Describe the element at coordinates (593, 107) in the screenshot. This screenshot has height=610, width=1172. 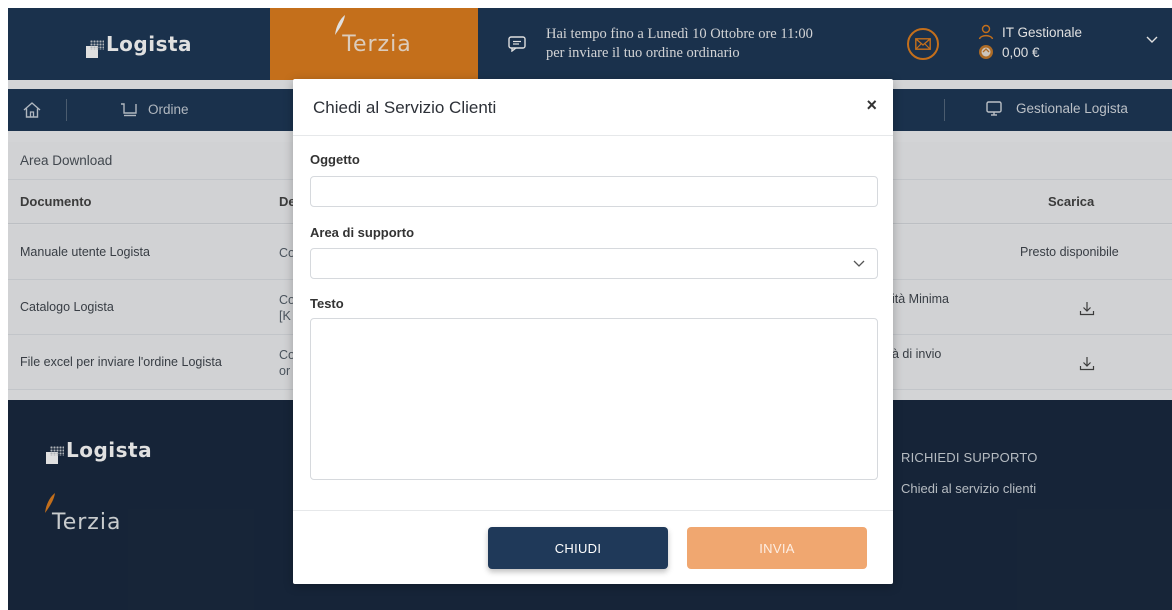
I see `modal-header: Chiedi al Servizio Clienti ×` at that location.